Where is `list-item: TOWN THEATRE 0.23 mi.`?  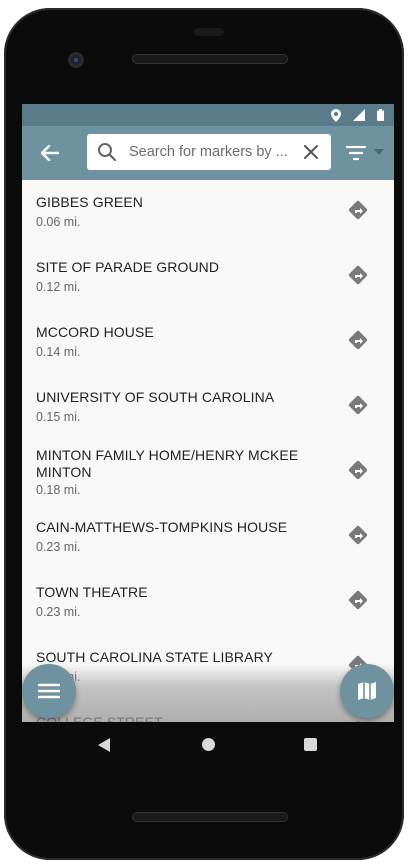 list-item: TOWN THEATRE 0.23 mi. is located at coordinates (208, 602).